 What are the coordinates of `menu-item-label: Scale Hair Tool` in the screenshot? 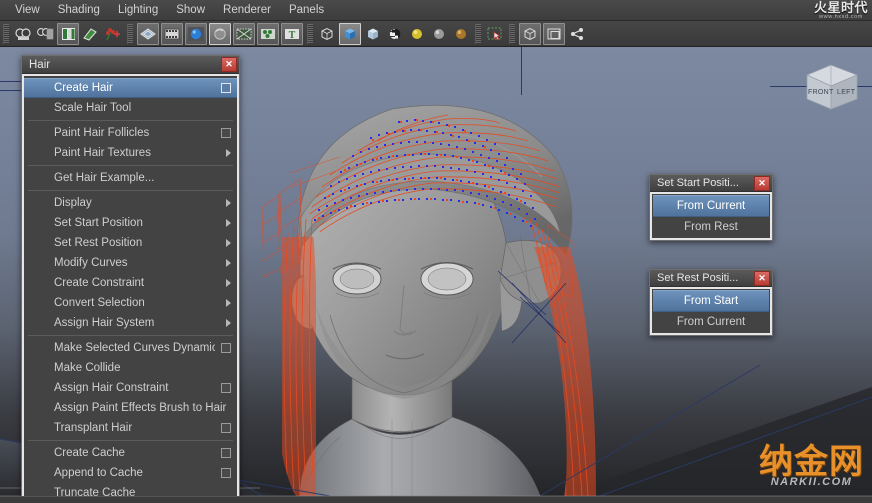 It's located at (93, 108).